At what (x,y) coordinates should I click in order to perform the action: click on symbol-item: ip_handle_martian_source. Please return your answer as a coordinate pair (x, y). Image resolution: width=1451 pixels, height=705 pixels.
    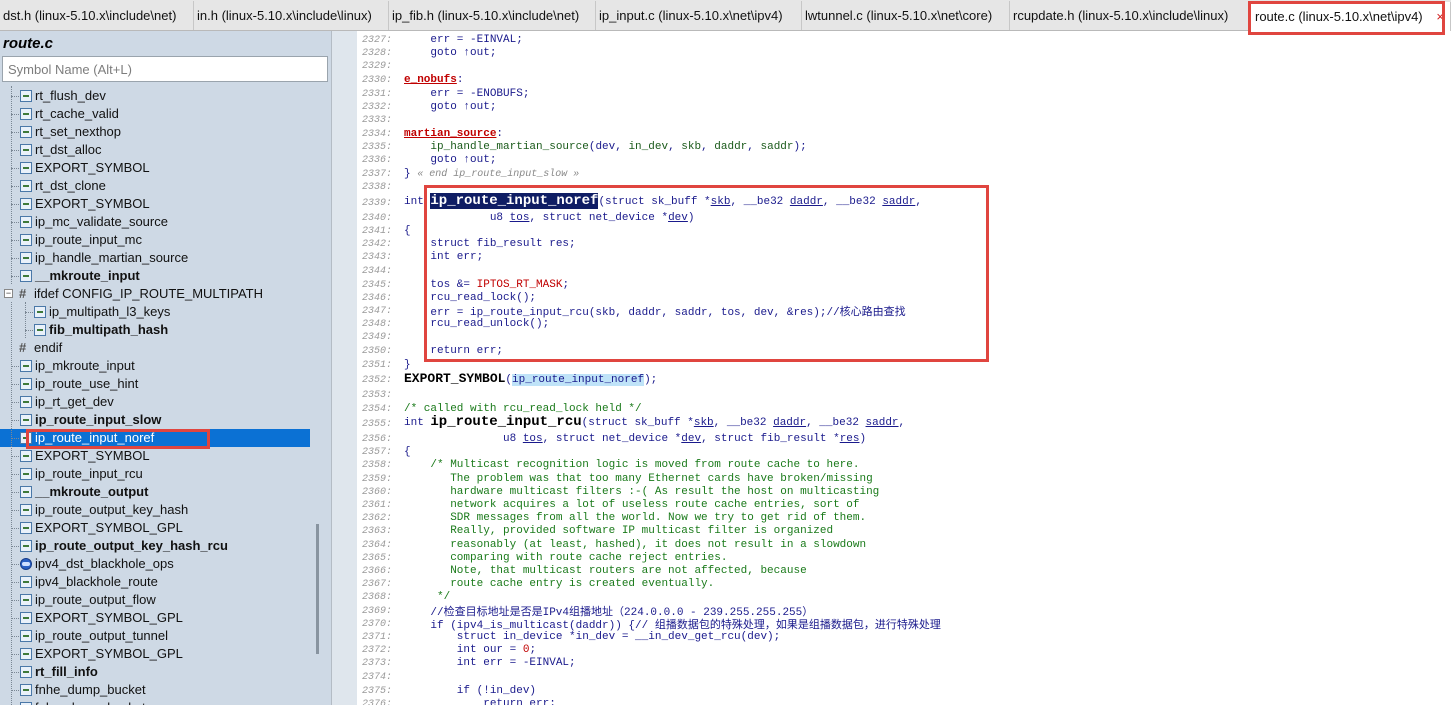
    Looking at the image, I should click on (155, 258).